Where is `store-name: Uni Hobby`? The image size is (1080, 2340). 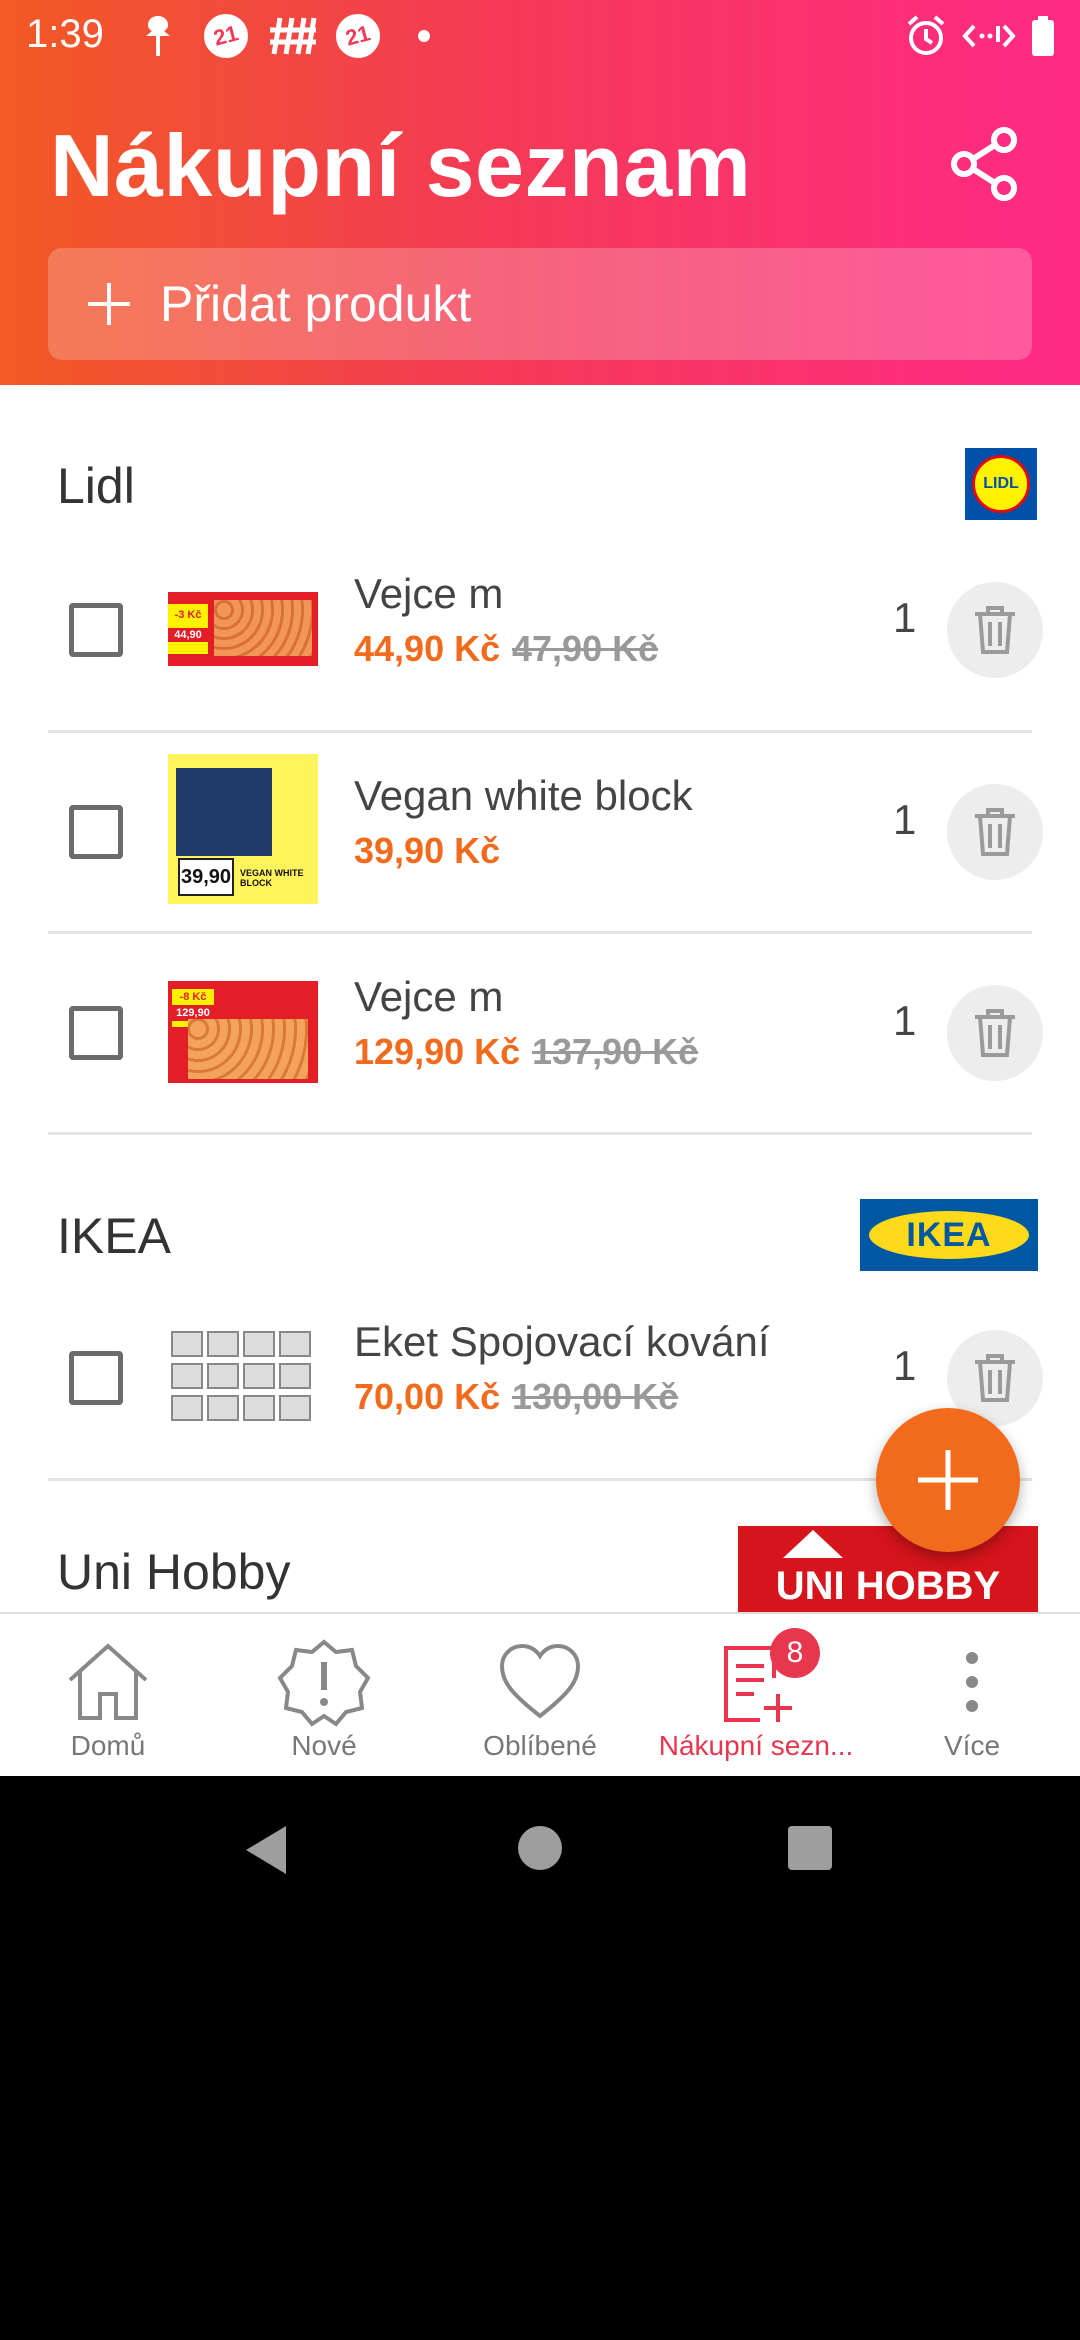
store-name: Uni Hobby is located at coordinates (174, 1572).